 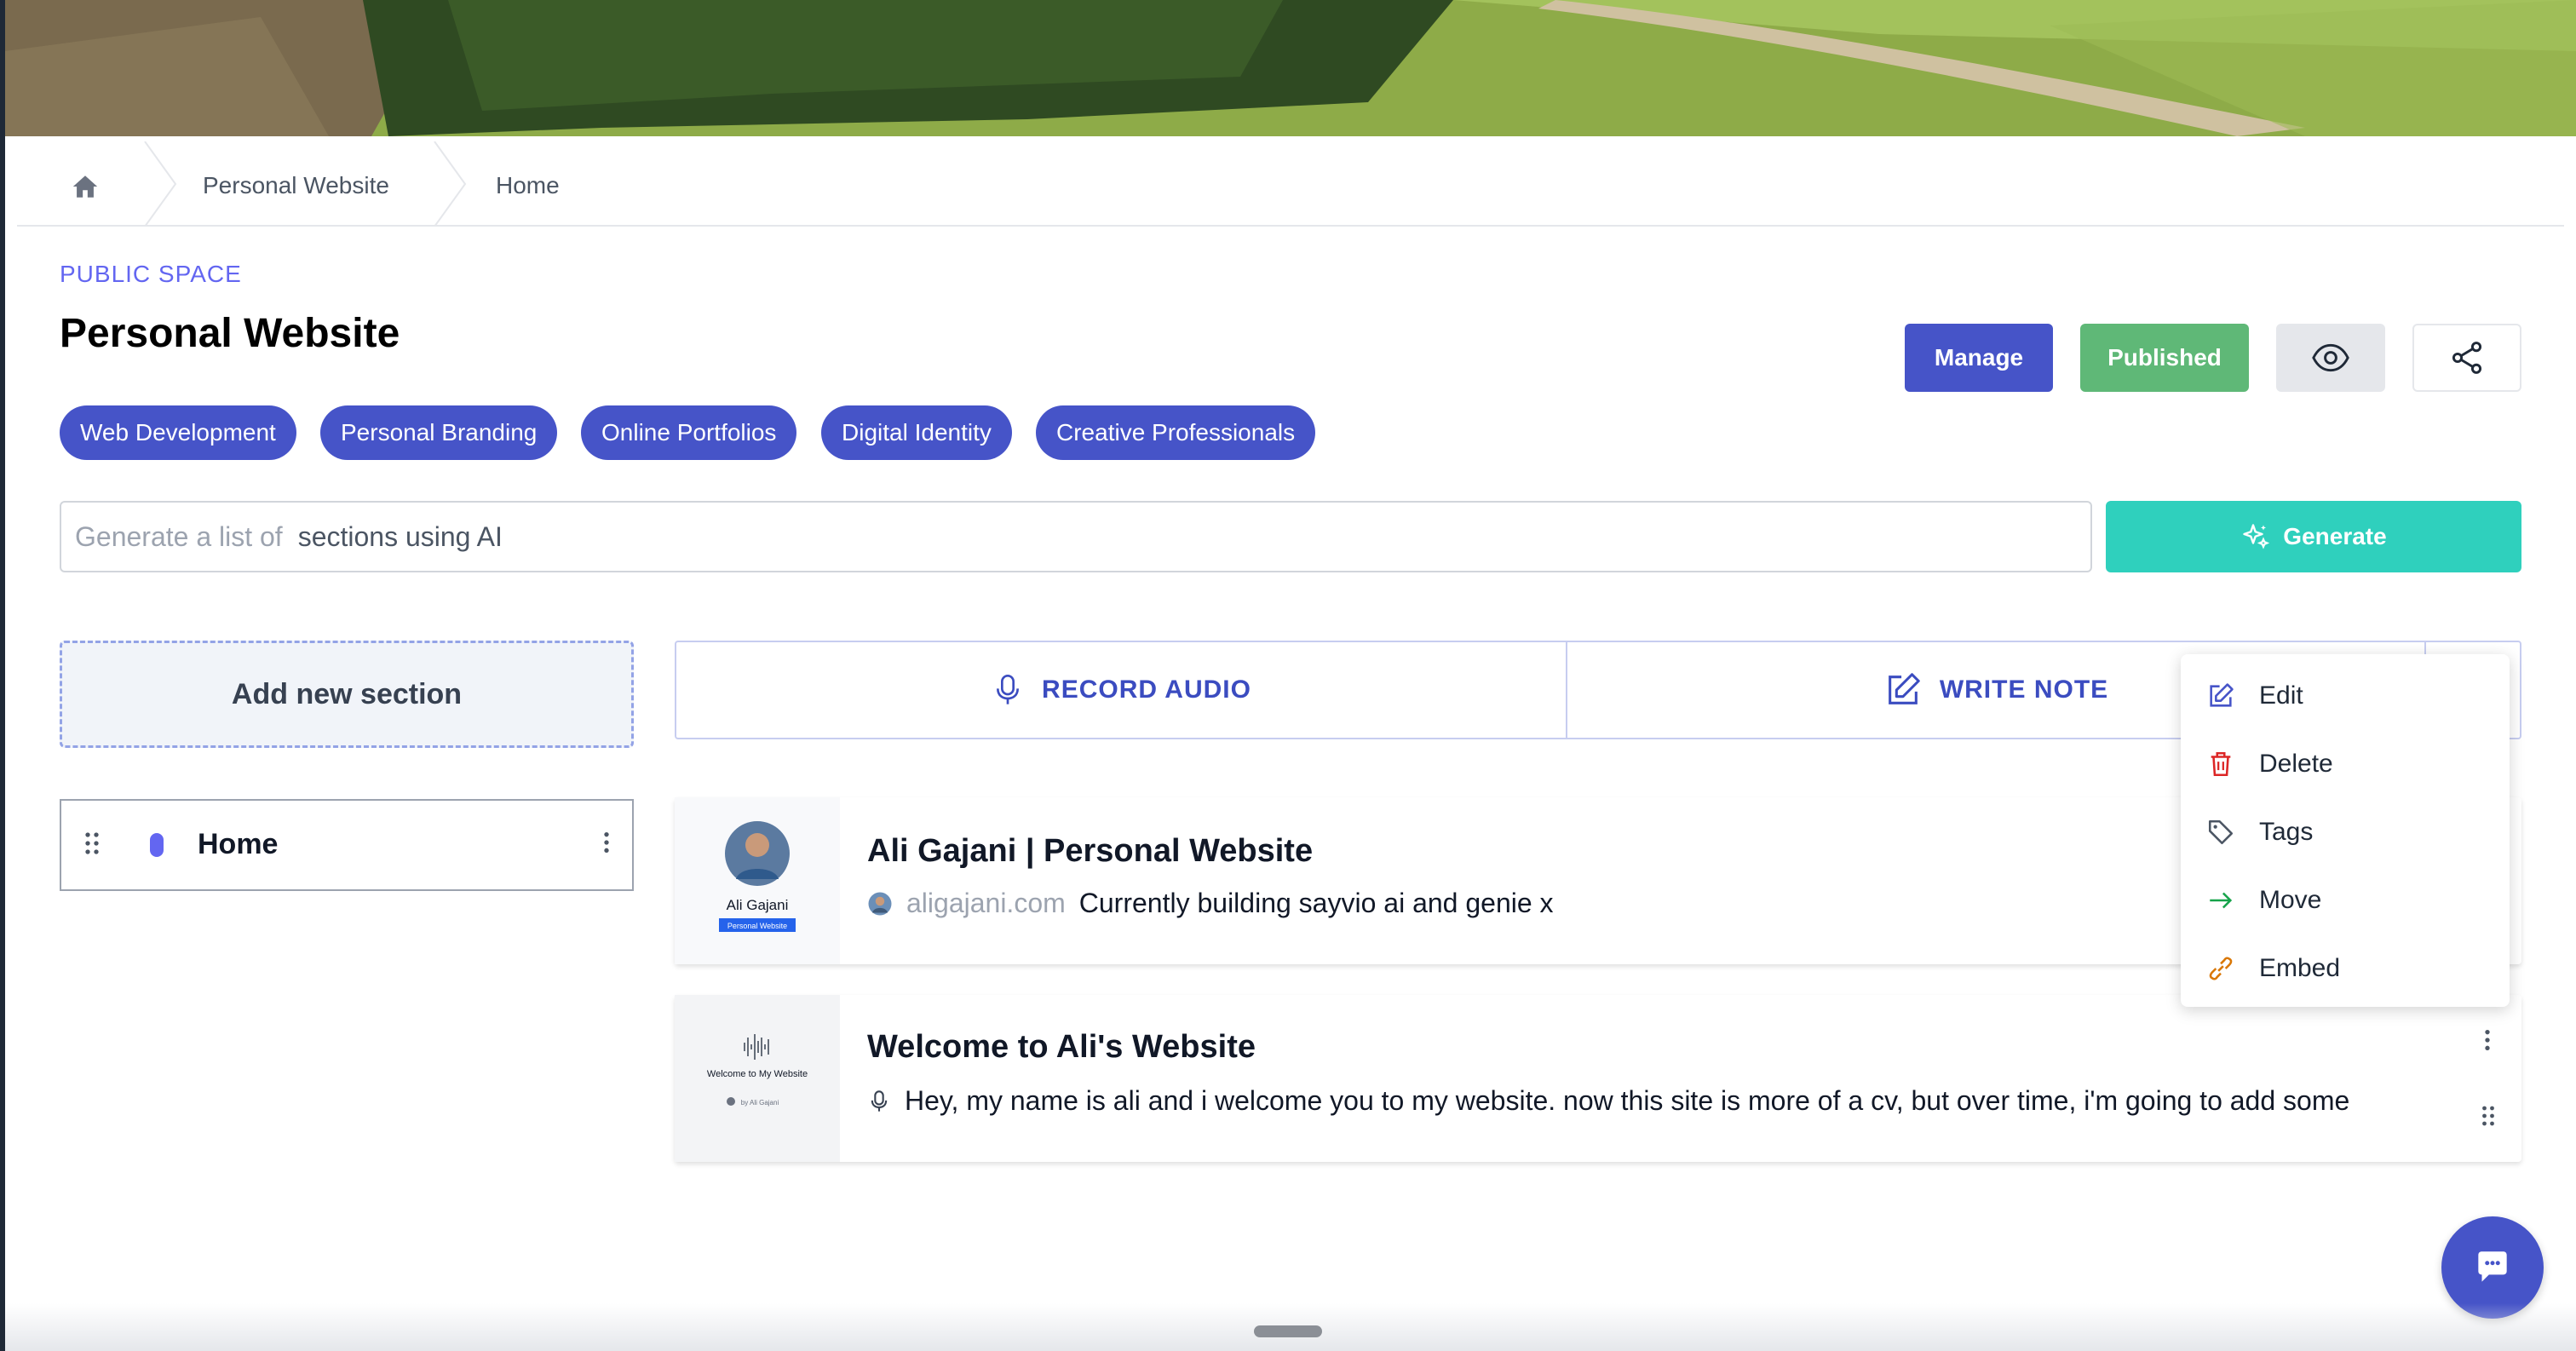 What do you see at coordinates (439, 433) in the screenshot?
I see `tag-chip: Personal Branding` at bounding box center [439, 433].